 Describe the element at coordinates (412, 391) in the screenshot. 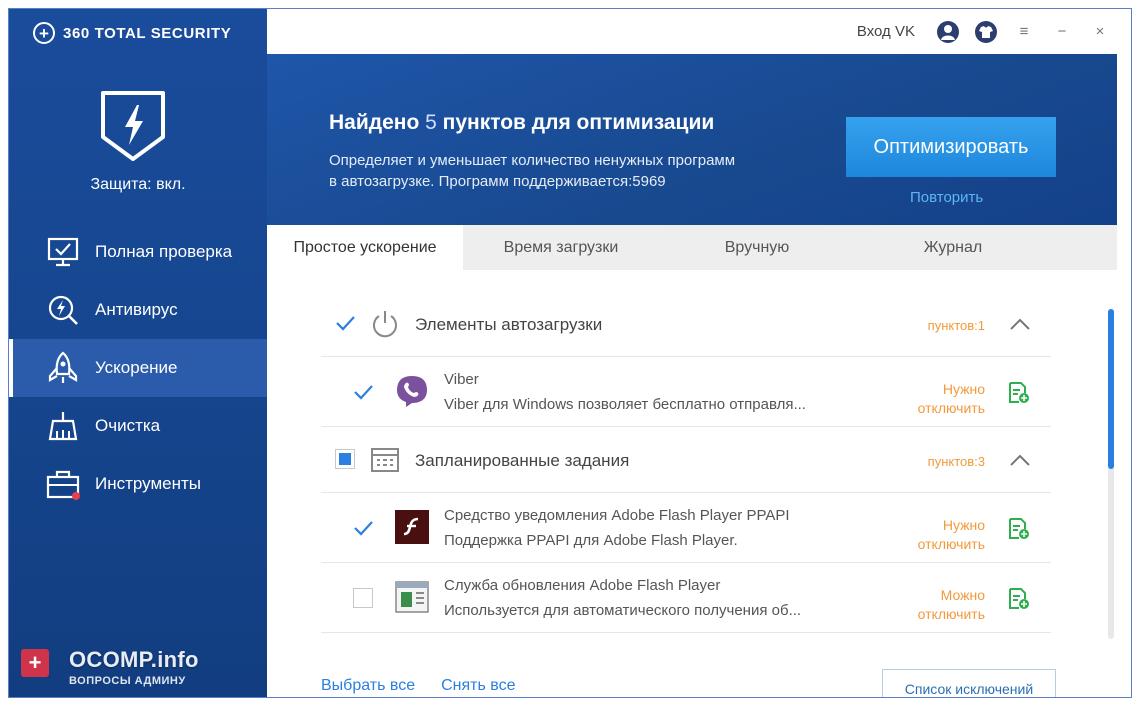

I see `viber-icon` at that location.